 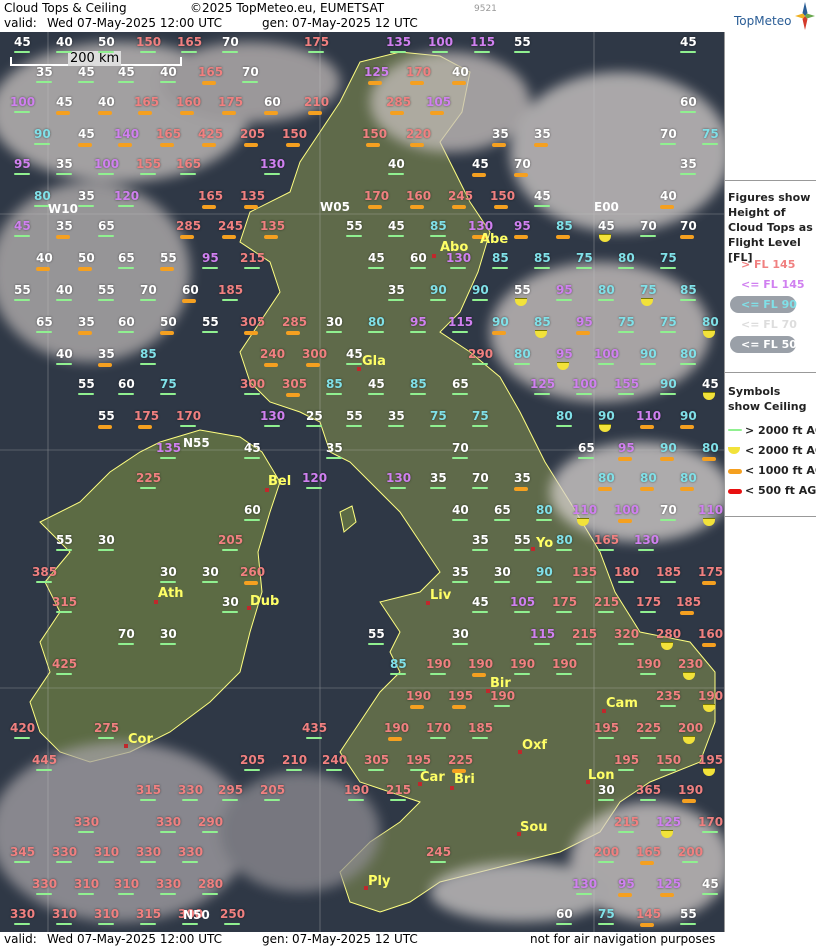 What do you see at coordinates (607, 852) in the screenshot?
I see `cloud-top-label: 200` at bounding box center [607, 852].